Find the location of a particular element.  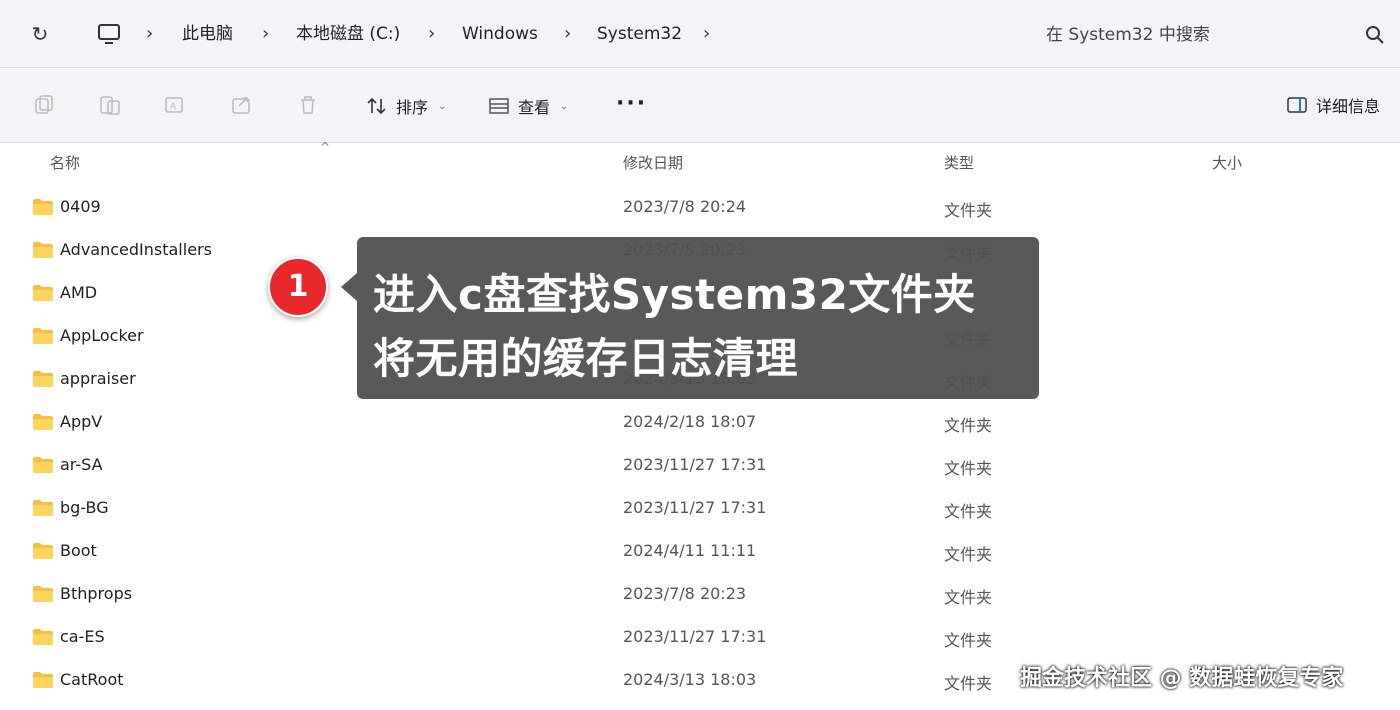

file-name: appraiser is located at coordinates (98, 378).